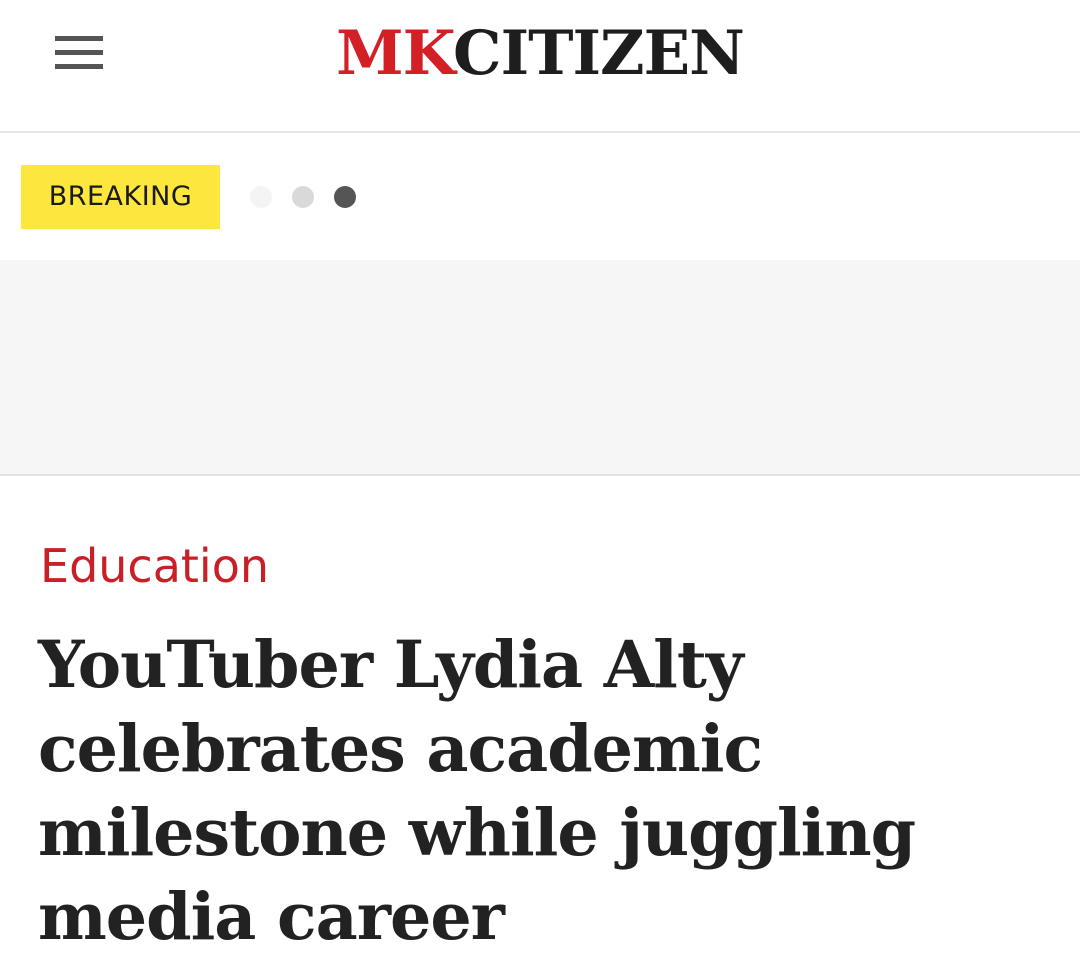 This screenshot has height=959, width=1080. I want to click on site-header: MKCITIZEN, so click(540, 66).